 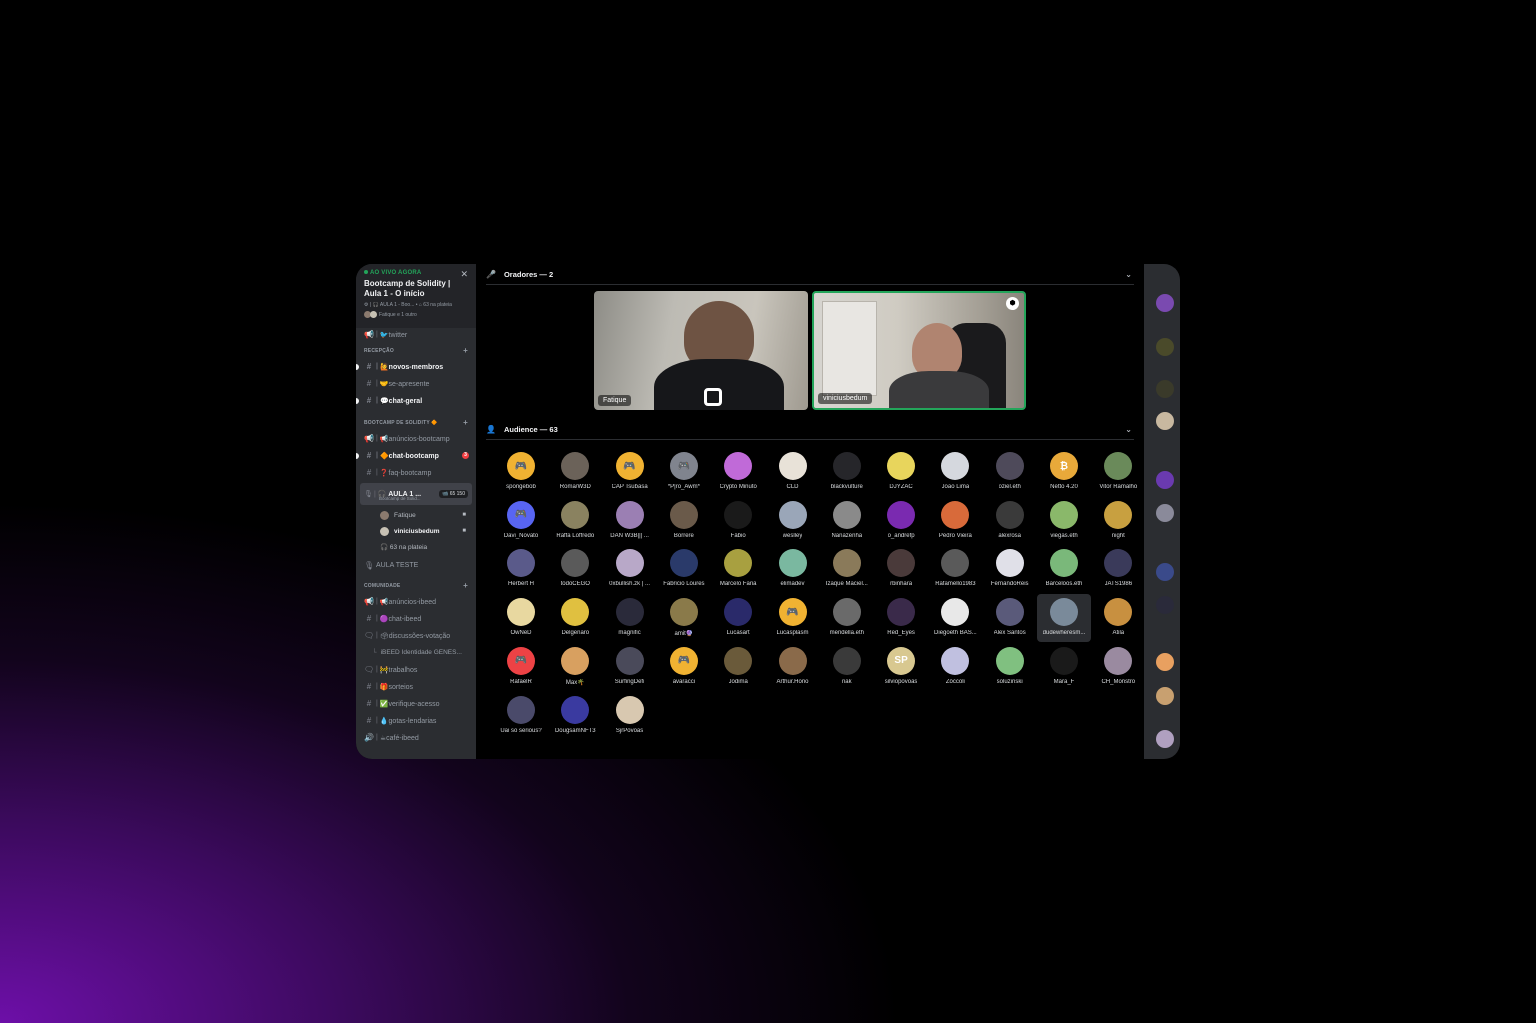 I want to click on audience-count: 🎧 63 na plateia, so click(x=416, y=547).